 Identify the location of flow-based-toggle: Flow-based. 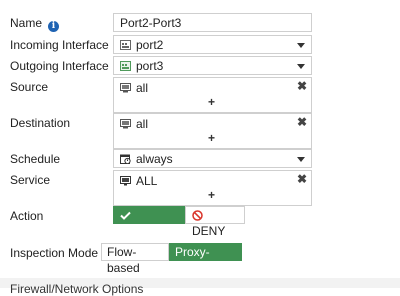
(135, 259).